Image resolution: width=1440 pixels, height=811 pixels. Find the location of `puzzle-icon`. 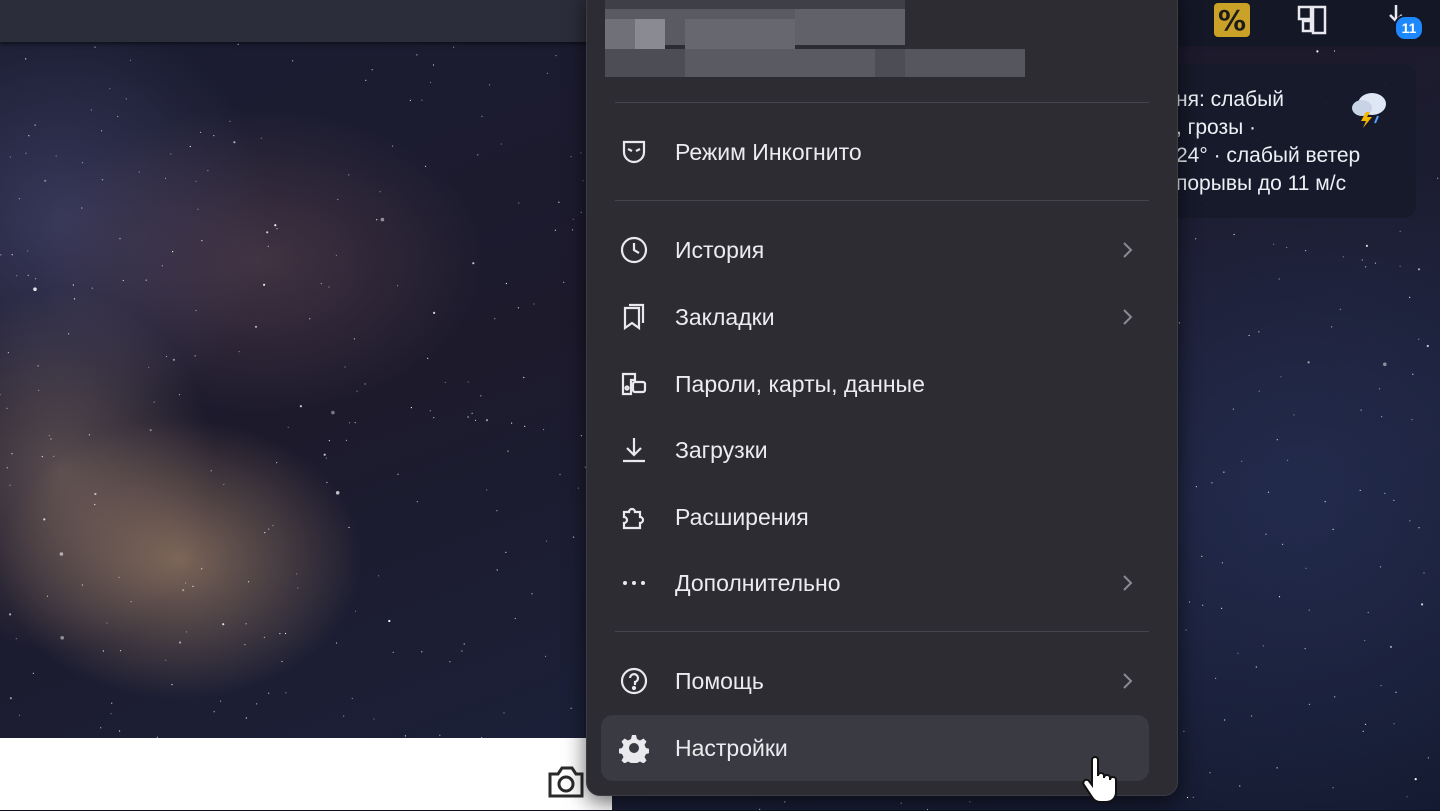

puzzle-icon is located at coordinates (634, 517).